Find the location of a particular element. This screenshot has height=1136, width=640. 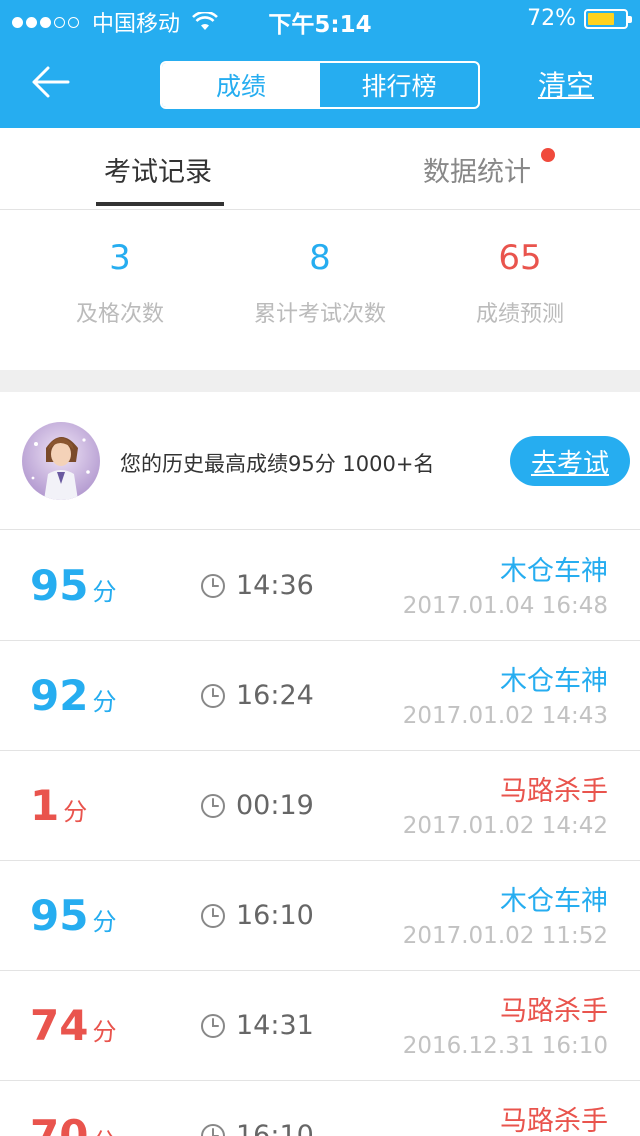

notification-badge is located at coordinates (548, 155).